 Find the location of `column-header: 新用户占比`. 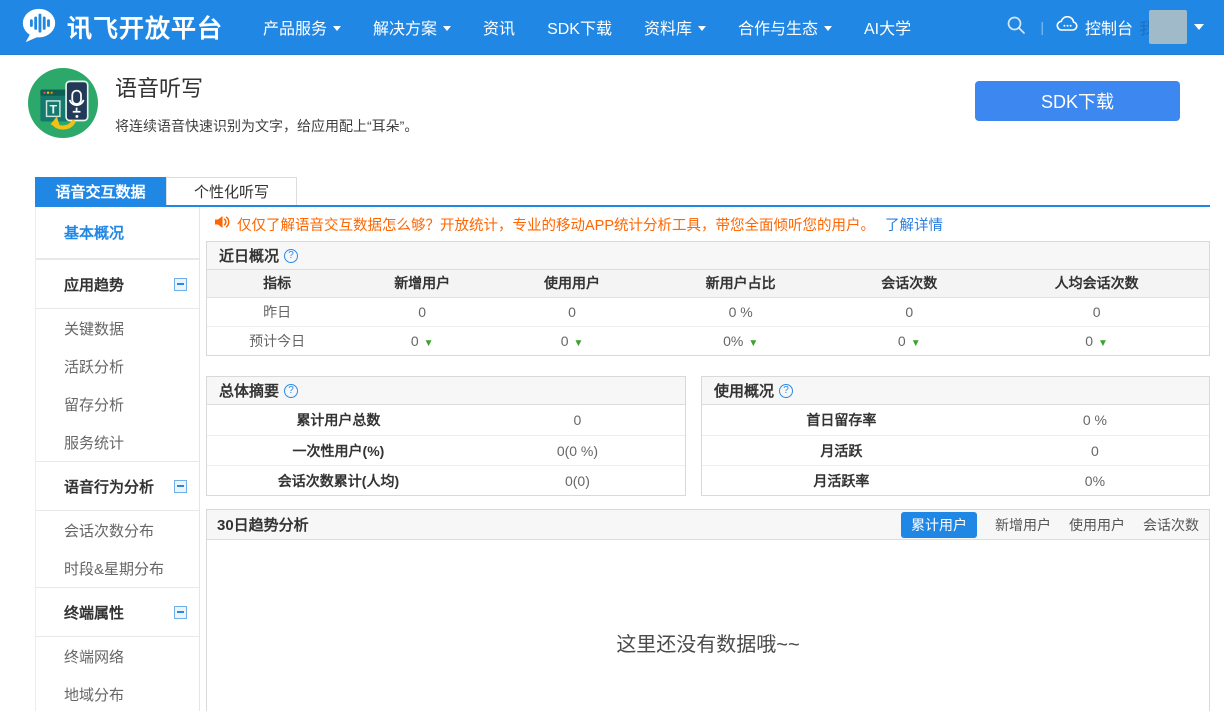

column-header: 新用户占比 is located at coordinates (740, 284).